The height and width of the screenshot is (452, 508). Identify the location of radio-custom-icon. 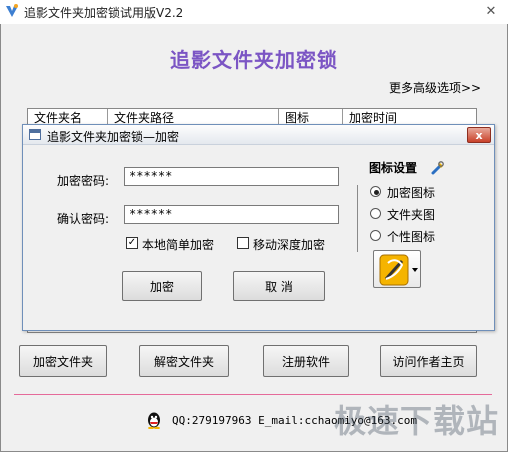
(375, 235).